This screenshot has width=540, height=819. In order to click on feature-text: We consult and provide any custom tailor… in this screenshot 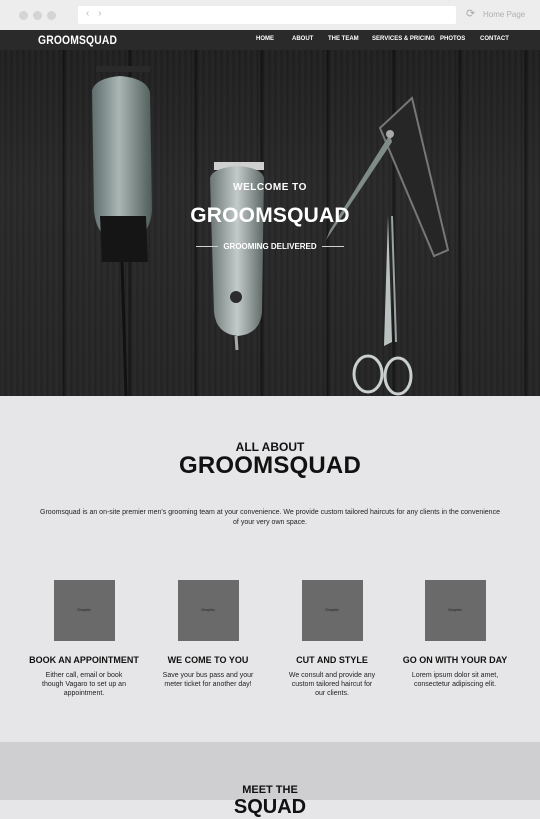, I will do `click(332, 684)`.